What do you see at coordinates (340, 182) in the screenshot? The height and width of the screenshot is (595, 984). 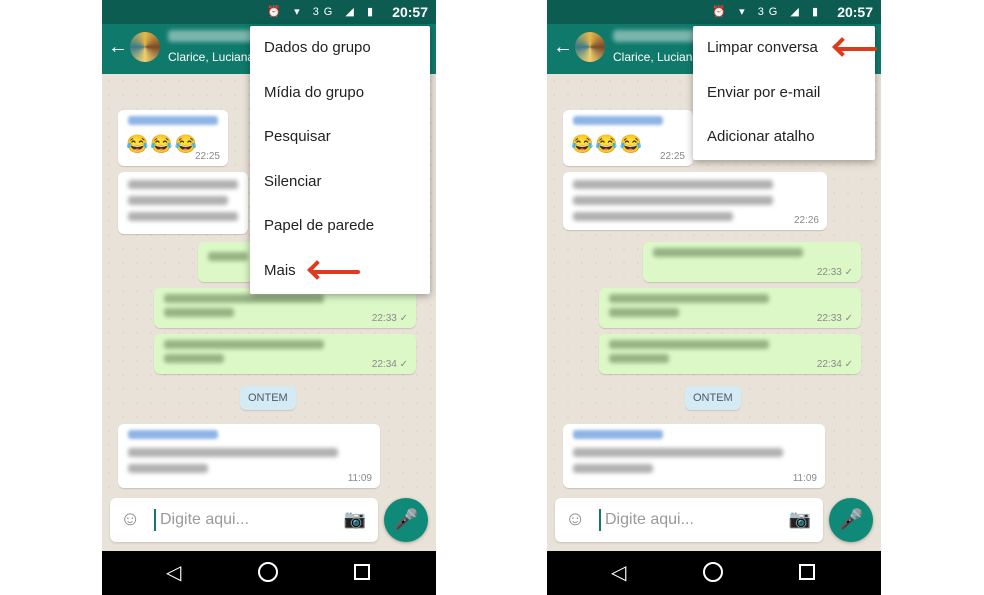 I see `menu-item-silenciar: Silenciar` at bounding box center [340, 182].